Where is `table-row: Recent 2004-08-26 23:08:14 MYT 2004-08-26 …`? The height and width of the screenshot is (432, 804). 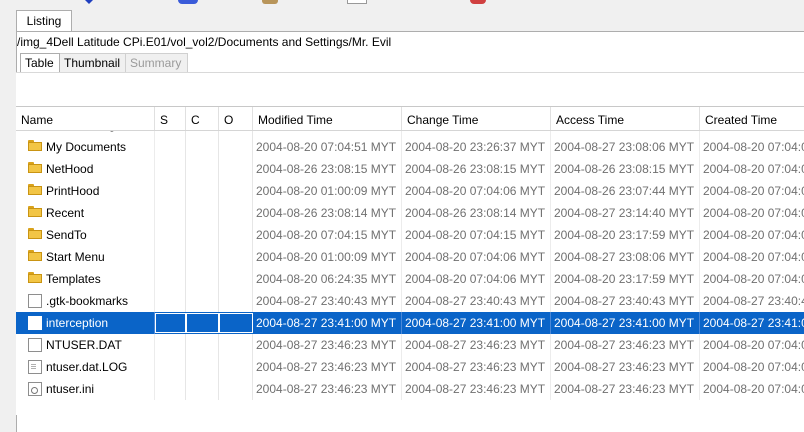 table-row: Recent 2004-08-26 23:08:14 MYT 2004-08-26 … is located at coordinates (410, 213).